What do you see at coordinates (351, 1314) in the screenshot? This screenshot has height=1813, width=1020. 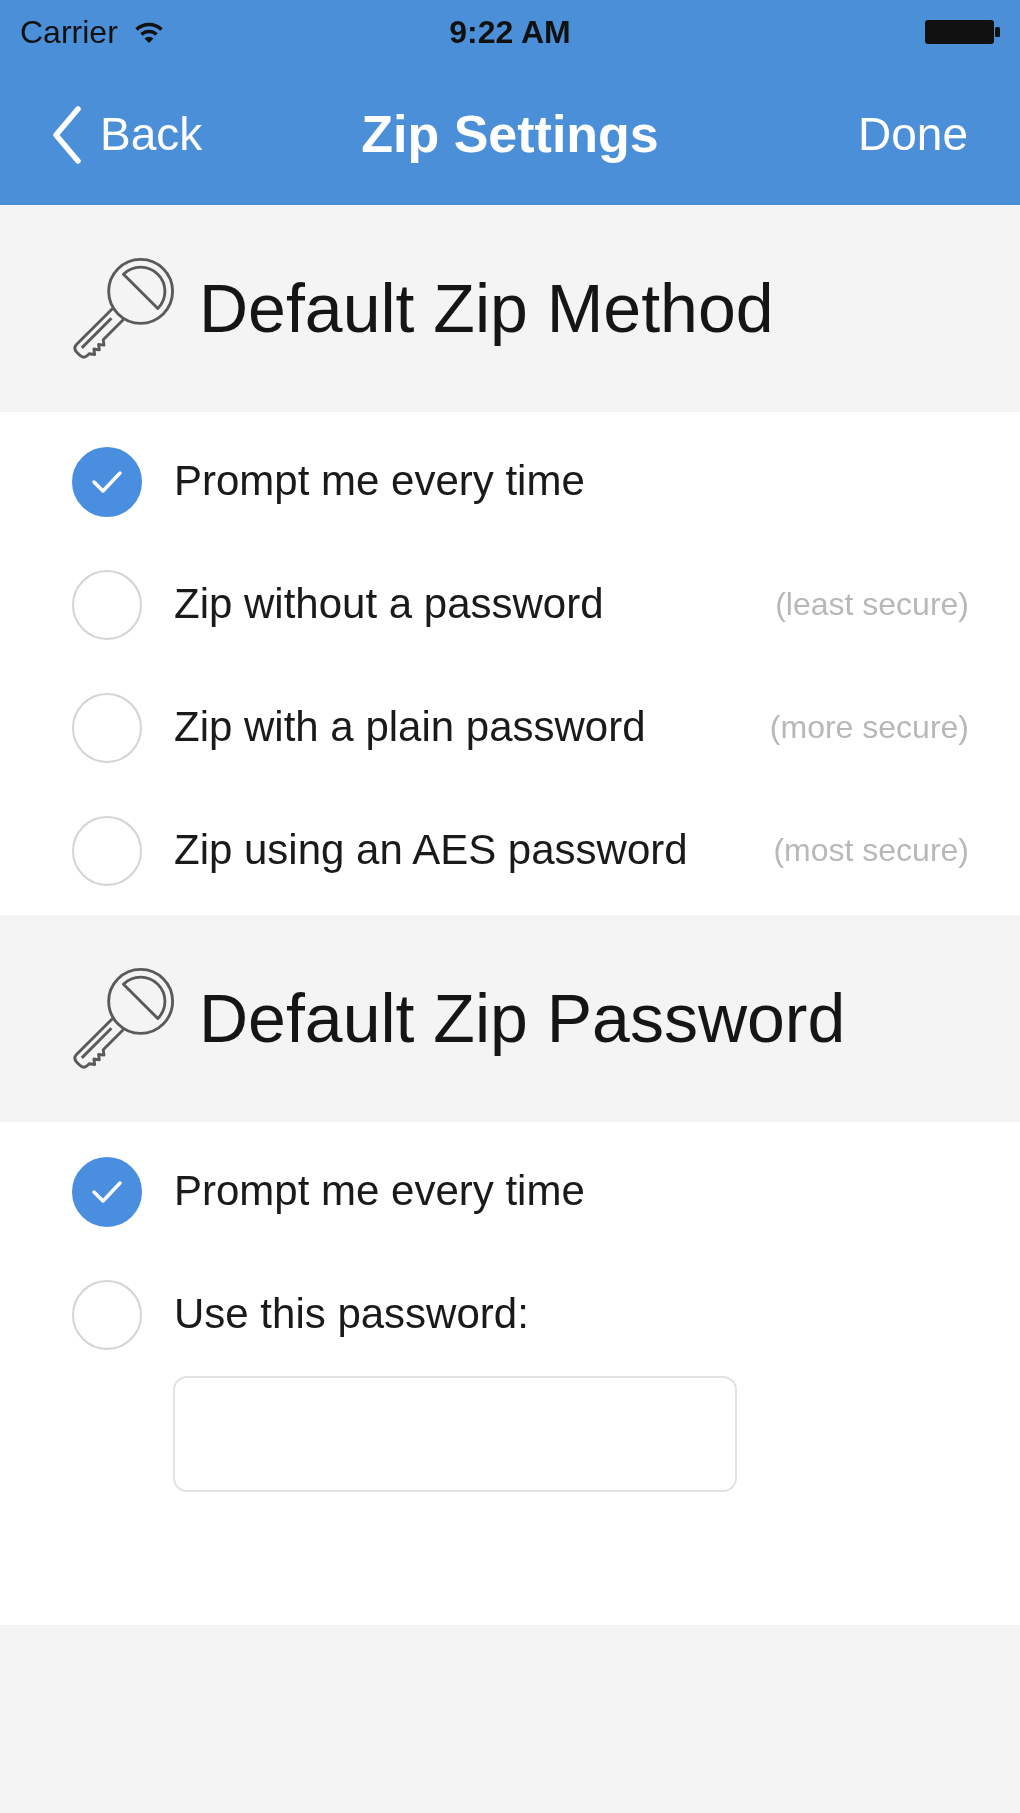 I see `option-label: Use this password:` at bounding box center [351, 1314].